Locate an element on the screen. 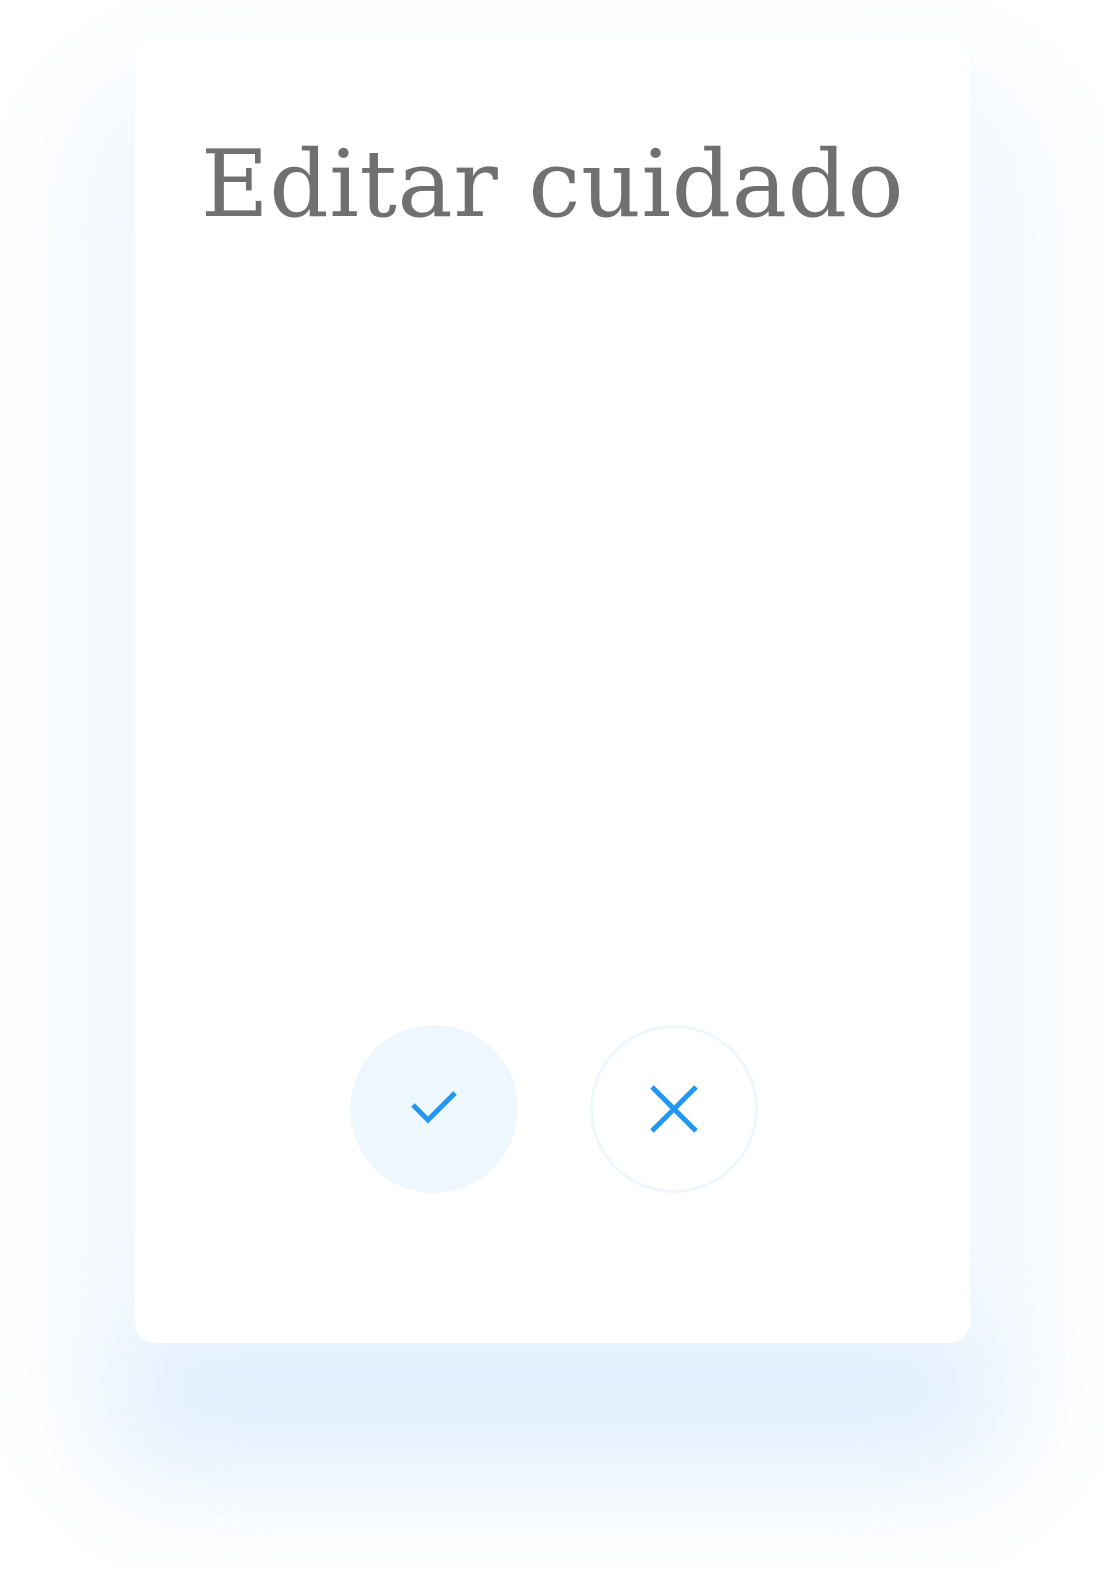 This screenshot has width=1107, height=1572. cancel-button is located at coordinates (674, 1109).